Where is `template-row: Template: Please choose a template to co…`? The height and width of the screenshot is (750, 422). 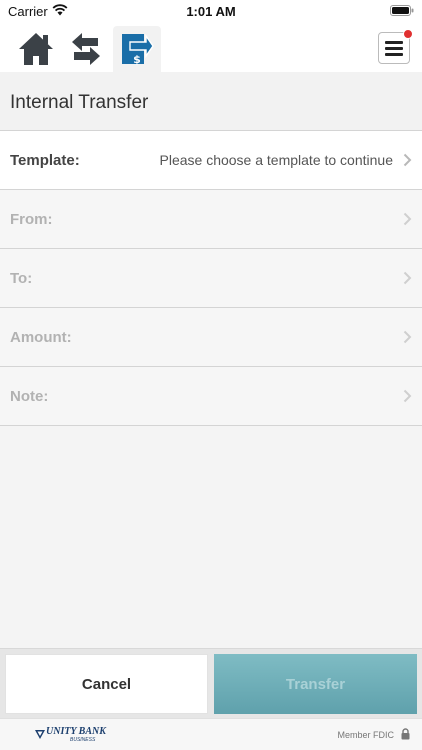 template-row: Template: Please choose a template to co… is located at coordinates (211, 160).